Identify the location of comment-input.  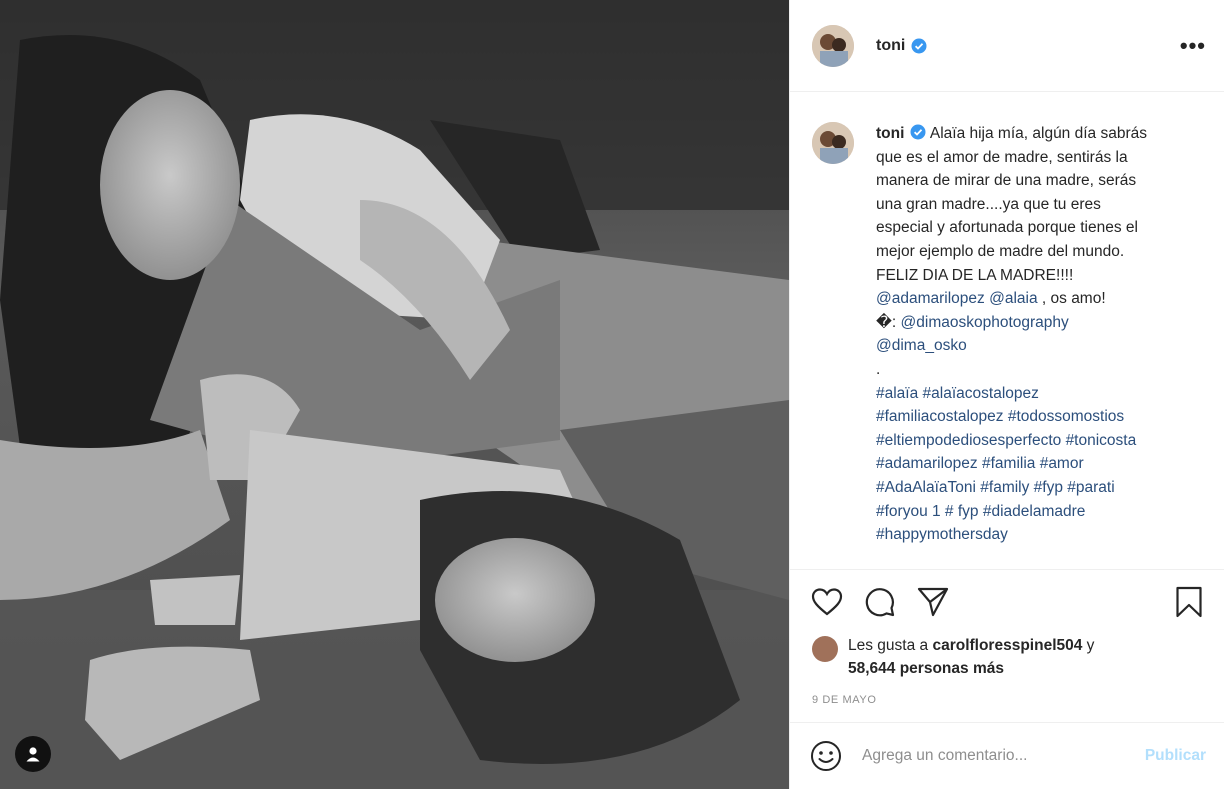
(1002, 756).